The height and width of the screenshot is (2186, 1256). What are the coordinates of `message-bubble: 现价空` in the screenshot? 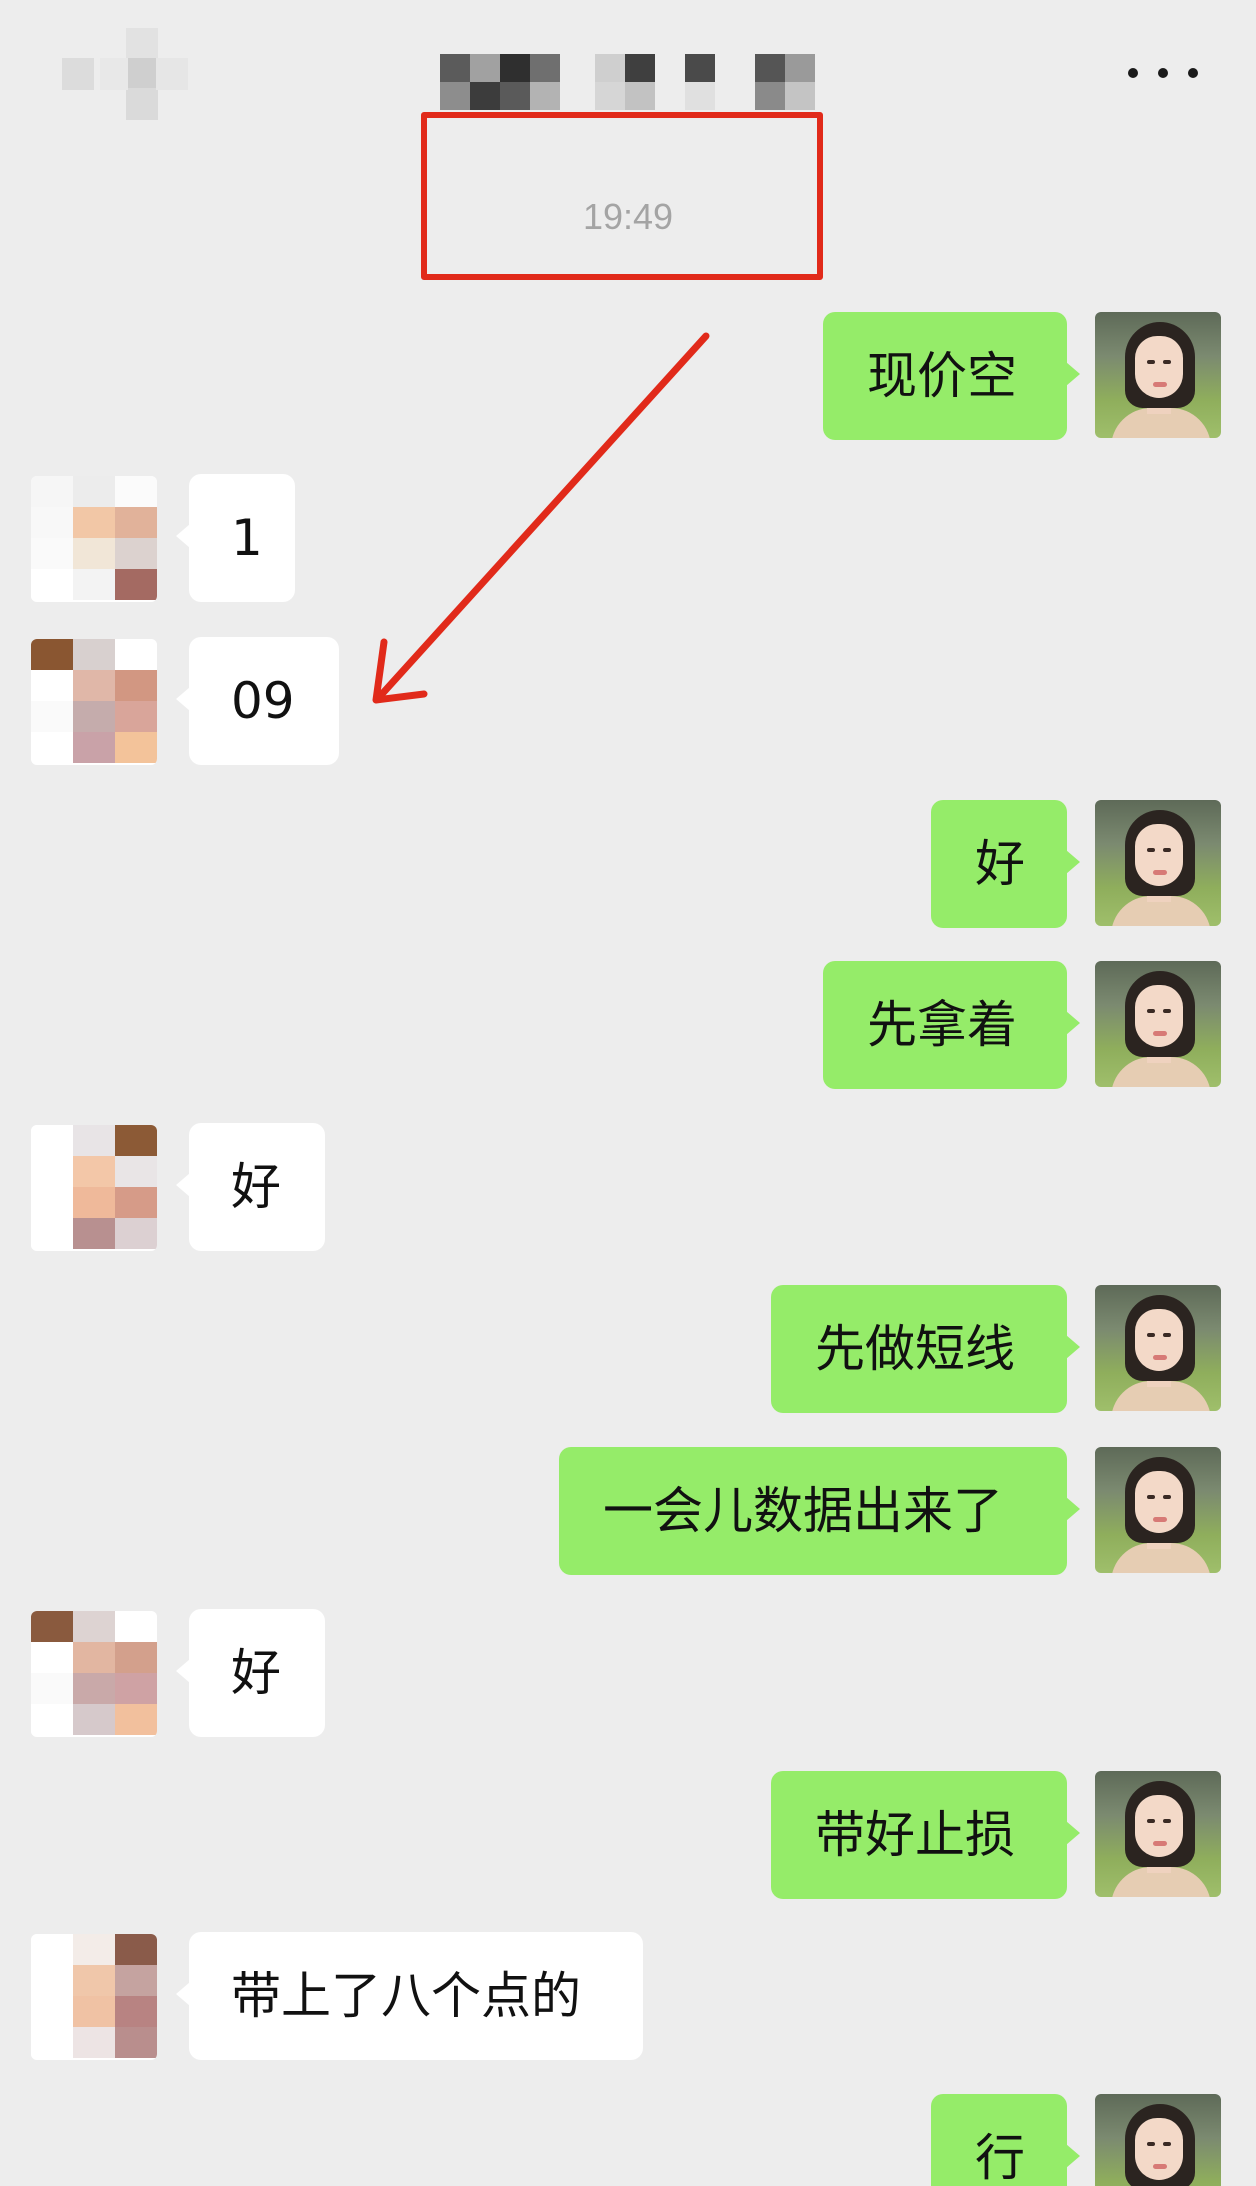 It's located at (951, 376).